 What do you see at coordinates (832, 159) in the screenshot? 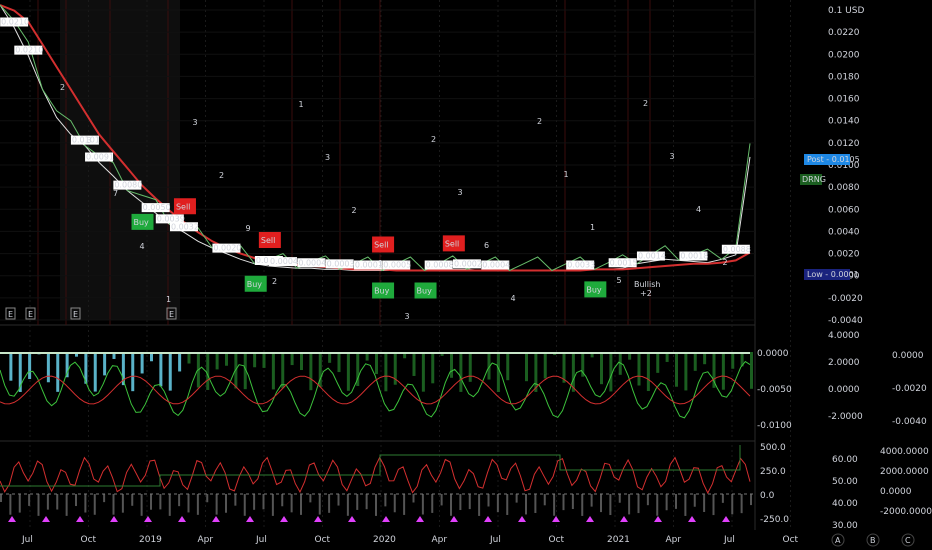
I see `post-badge: Post - 0.0105` at bounding box center [832, 159].